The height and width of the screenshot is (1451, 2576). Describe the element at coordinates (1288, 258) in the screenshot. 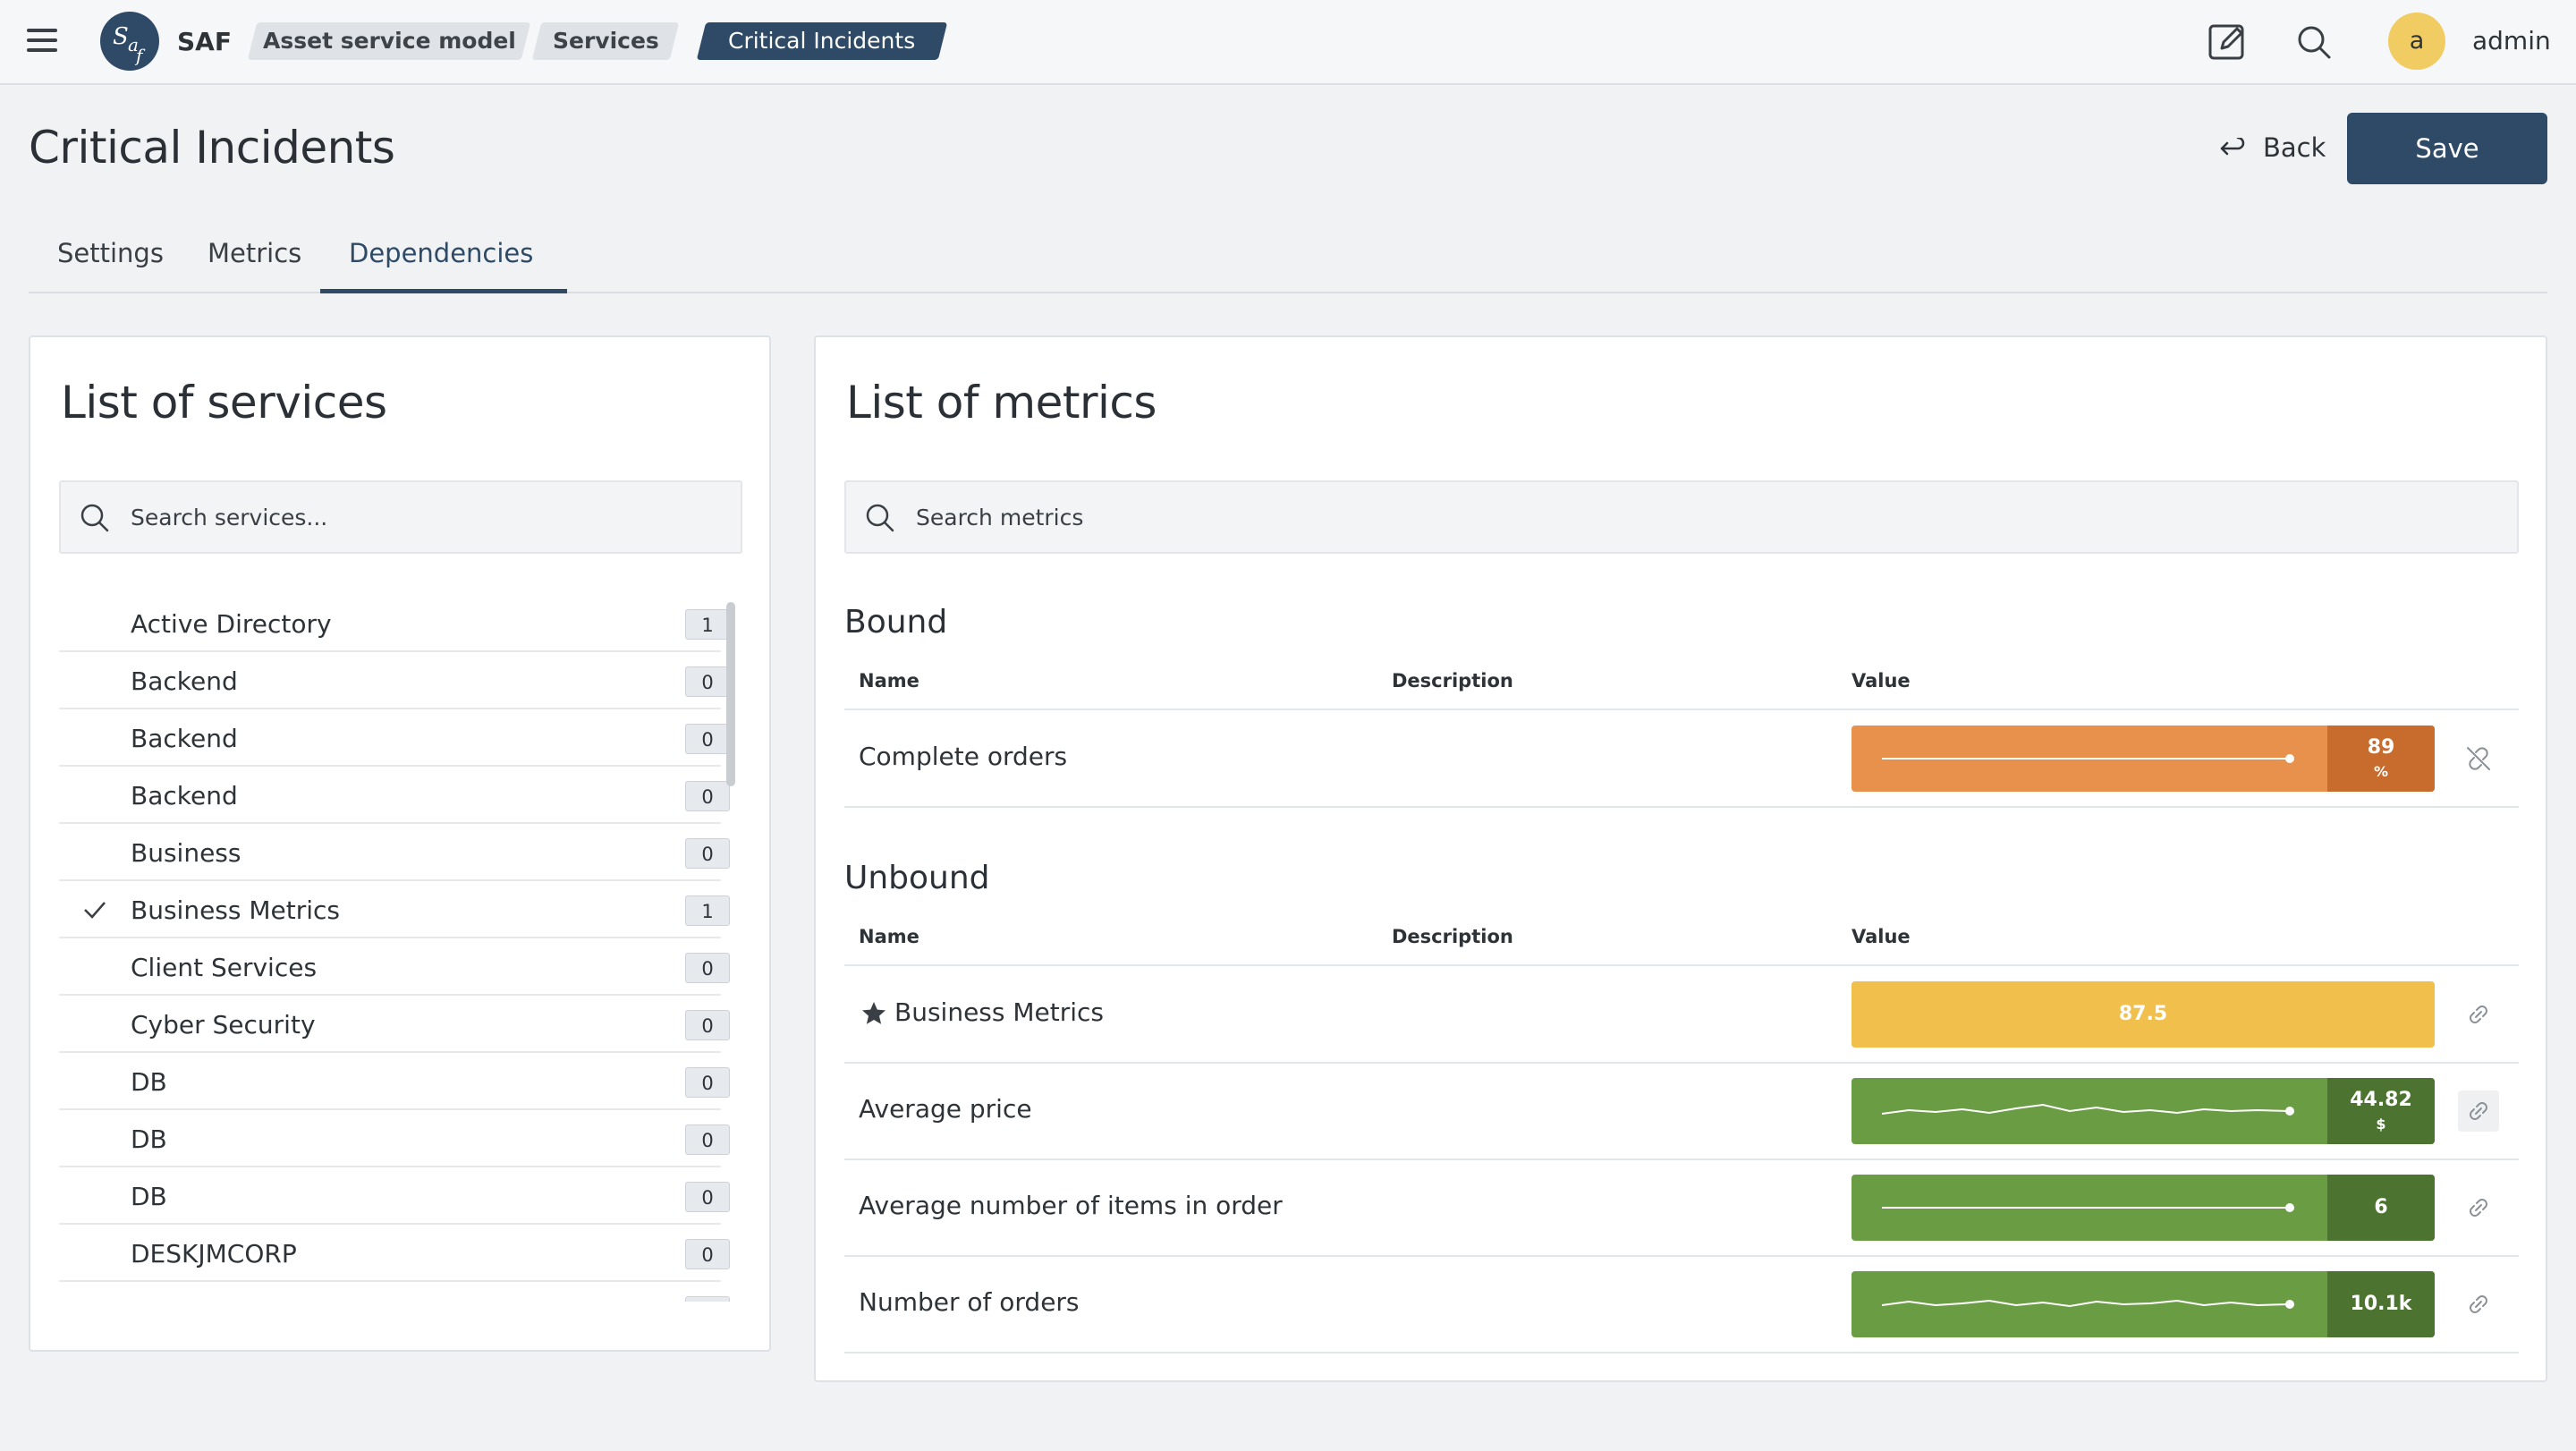

I see `tab-bar: Settings Metrics Dependencies` at that location.